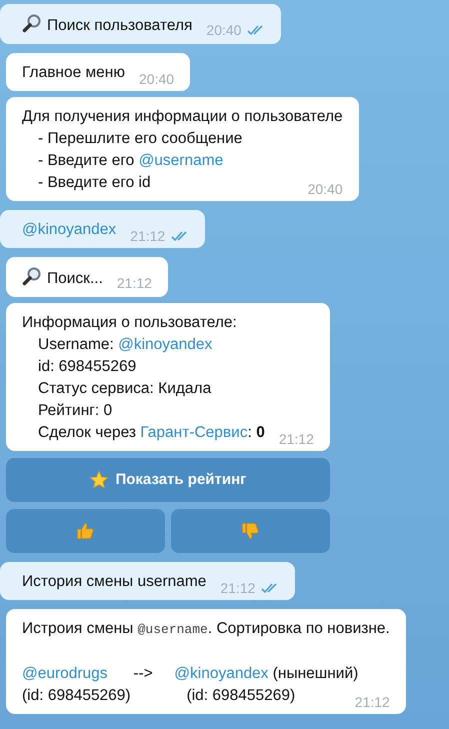  I want to click on message-text: Для получения информации о пользователе, so click(182, 116).